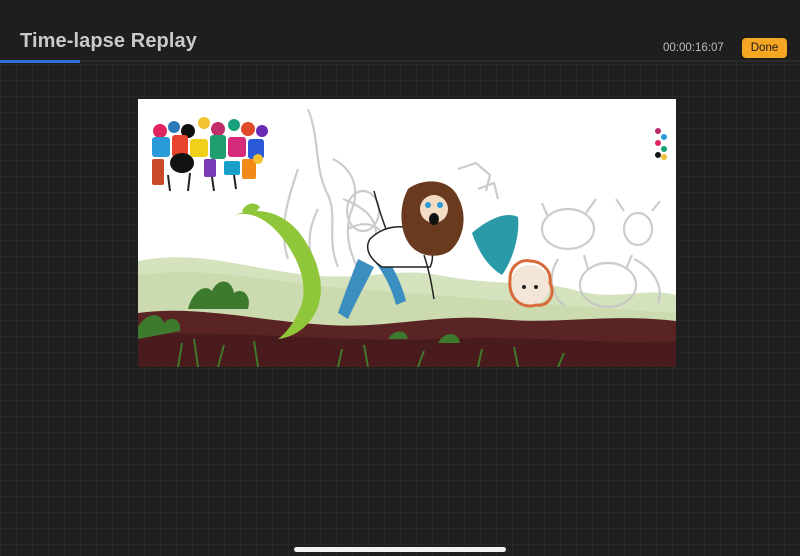 The height and width of the screenshot is (556, 800). What do you see at coordinates (108, 41) in the screenshot?
I see `page-title: Time-lapse Replay` at bounding box center [108, 41].